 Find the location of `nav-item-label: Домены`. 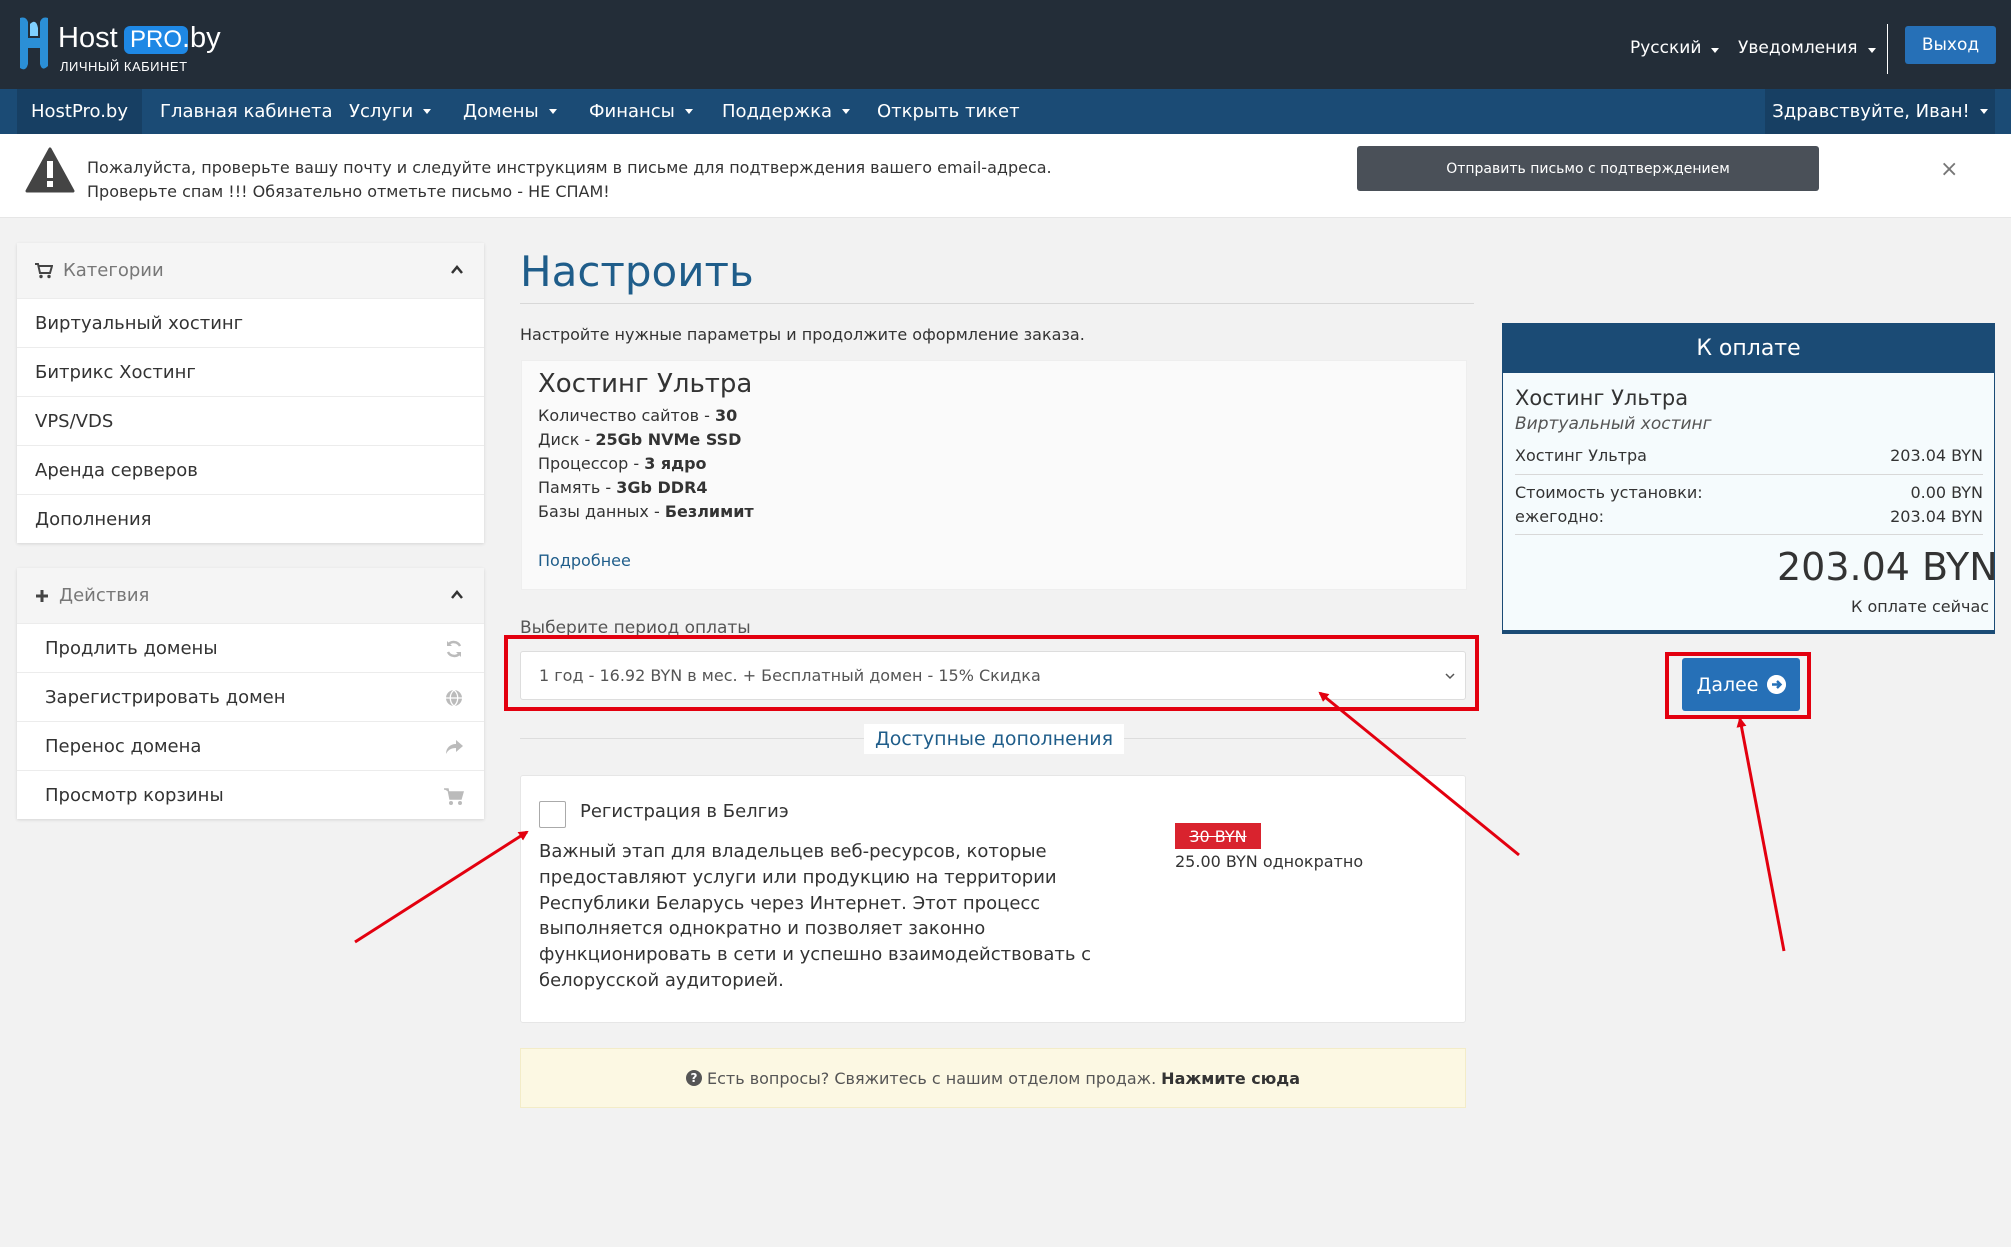

nav-item-label: Домены is located at coordinates (501, 111).